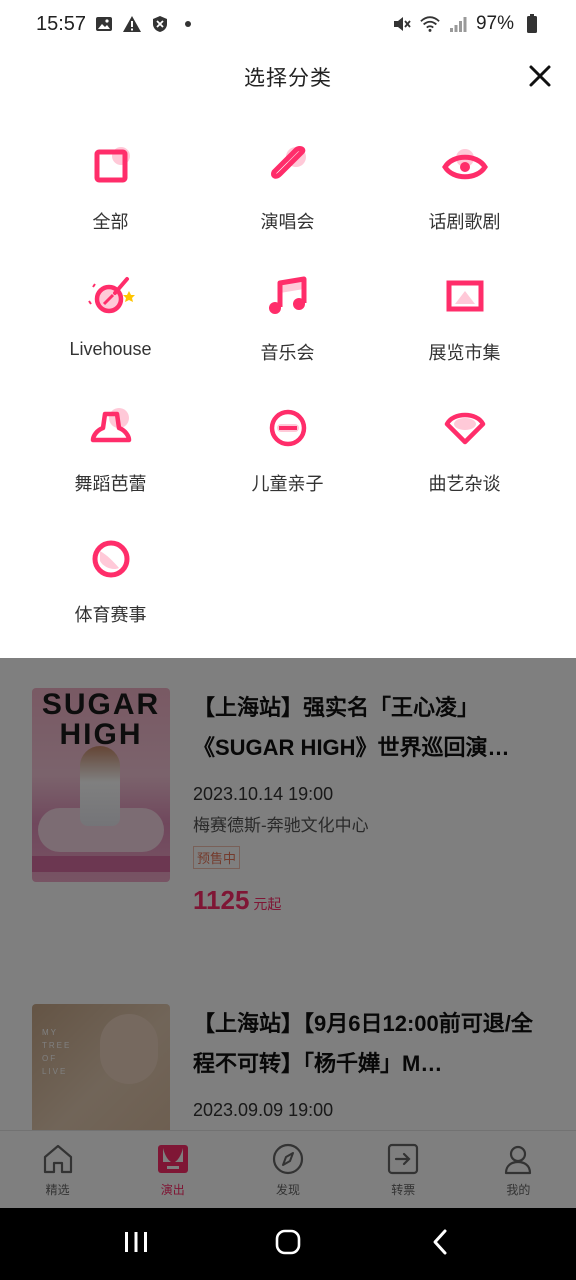 This screenshot has height=1280, width=576. Describe the element at coordinates (287, 467) in the screenshot. I see `category-kids-family: 儿童亲子` at that location.